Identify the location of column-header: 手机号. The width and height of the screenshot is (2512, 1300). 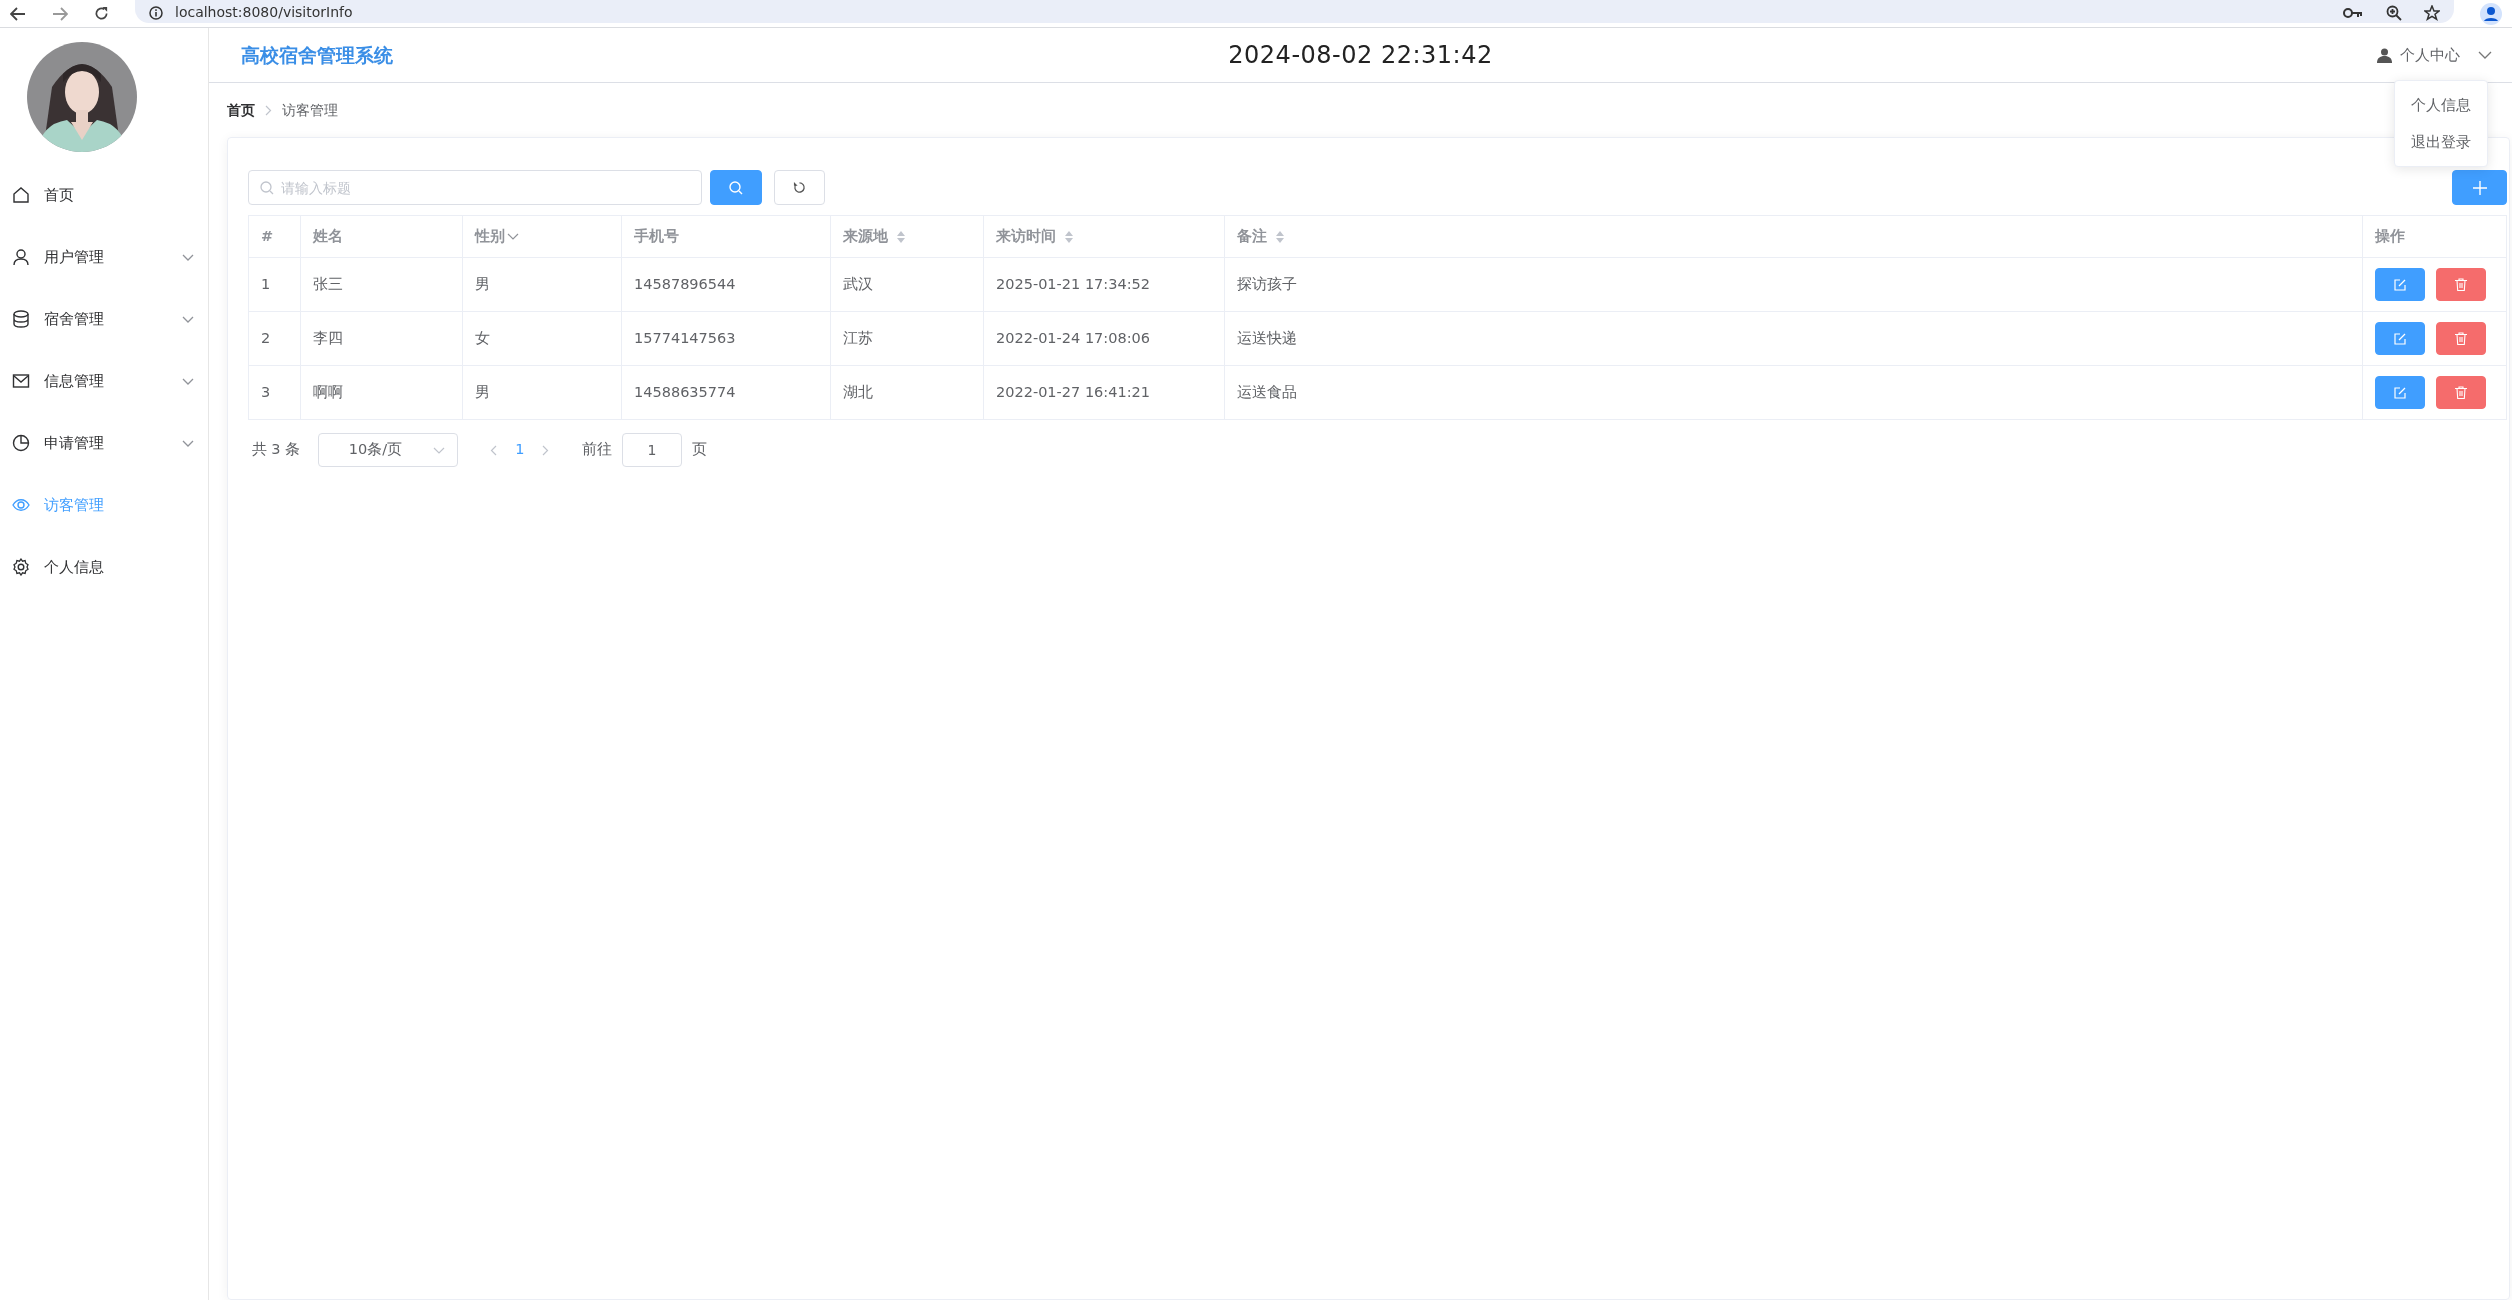
(726, 236).